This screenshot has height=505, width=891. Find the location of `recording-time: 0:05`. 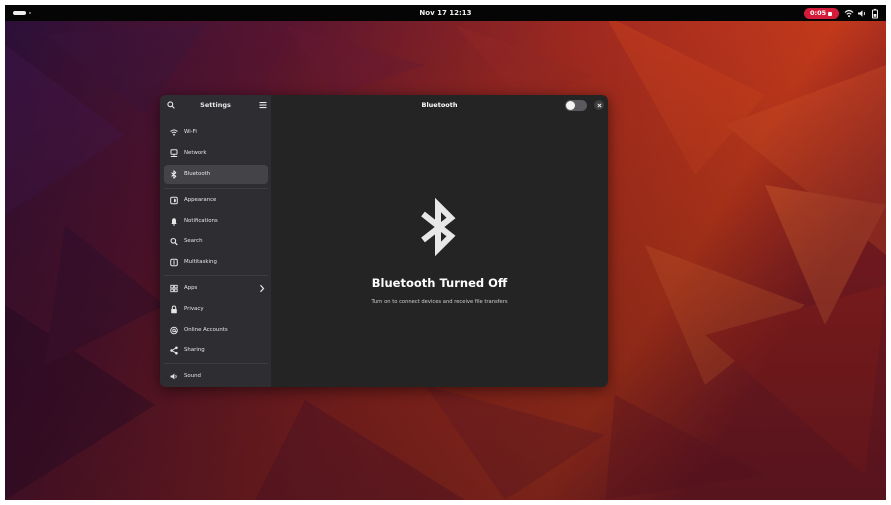

recording-time: 0:05 is located at coordinates (818, 13).